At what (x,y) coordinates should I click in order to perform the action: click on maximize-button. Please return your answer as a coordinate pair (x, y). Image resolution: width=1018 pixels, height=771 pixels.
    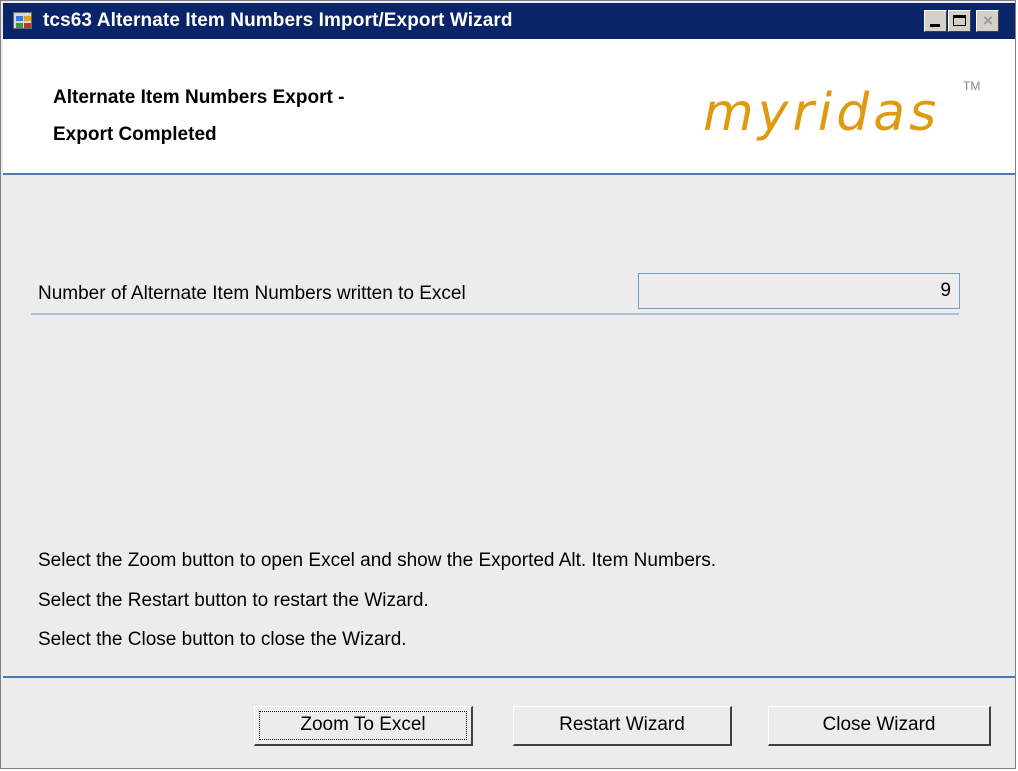
    Looking at the image, I should click on (959, 21).